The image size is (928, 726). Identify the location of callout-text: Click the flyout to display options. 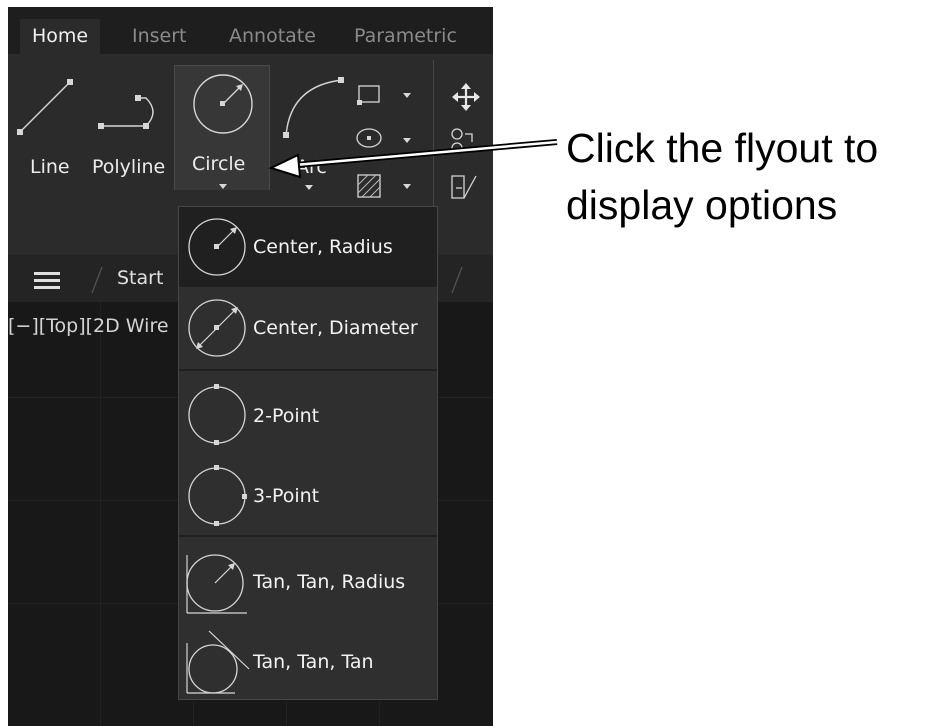
(722, 177).